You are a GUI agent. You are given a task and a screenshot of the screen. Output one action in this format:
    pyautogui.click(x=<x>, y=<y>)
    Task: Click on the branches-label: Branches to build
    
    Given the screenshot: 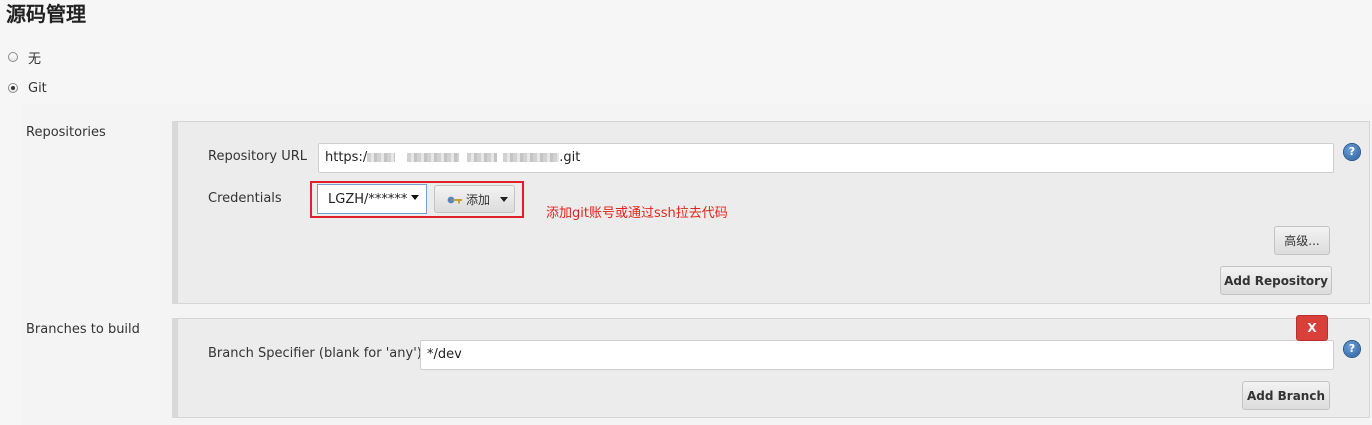 What is the action you would take?
    pyautogui.click(x=83, y=329)
    